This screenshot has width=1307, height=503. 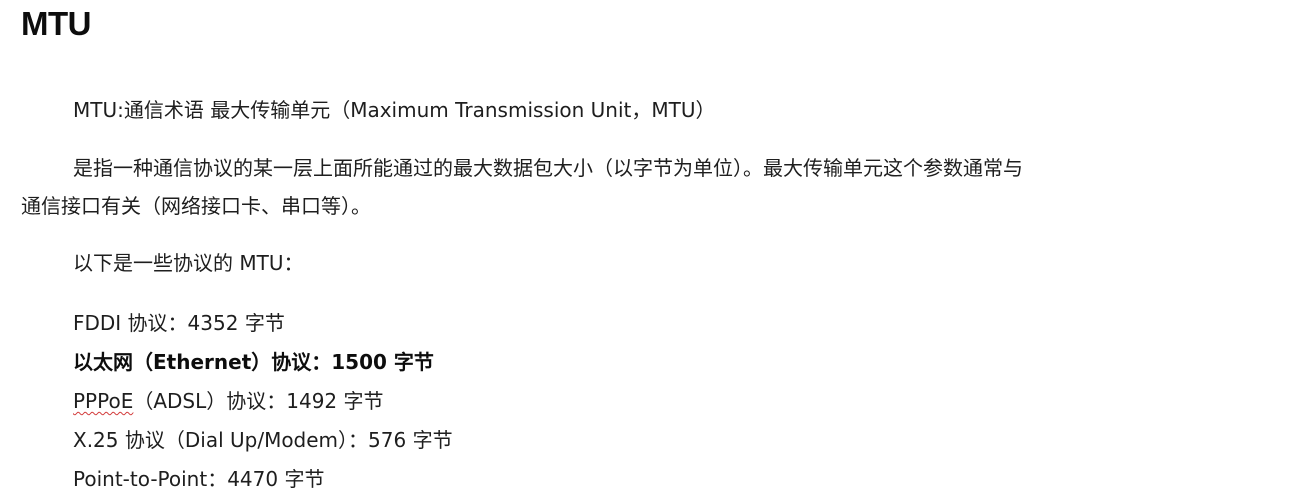 I want to click on spellcheck-flagged-word: PPPoE, so click(x=103, y=401).